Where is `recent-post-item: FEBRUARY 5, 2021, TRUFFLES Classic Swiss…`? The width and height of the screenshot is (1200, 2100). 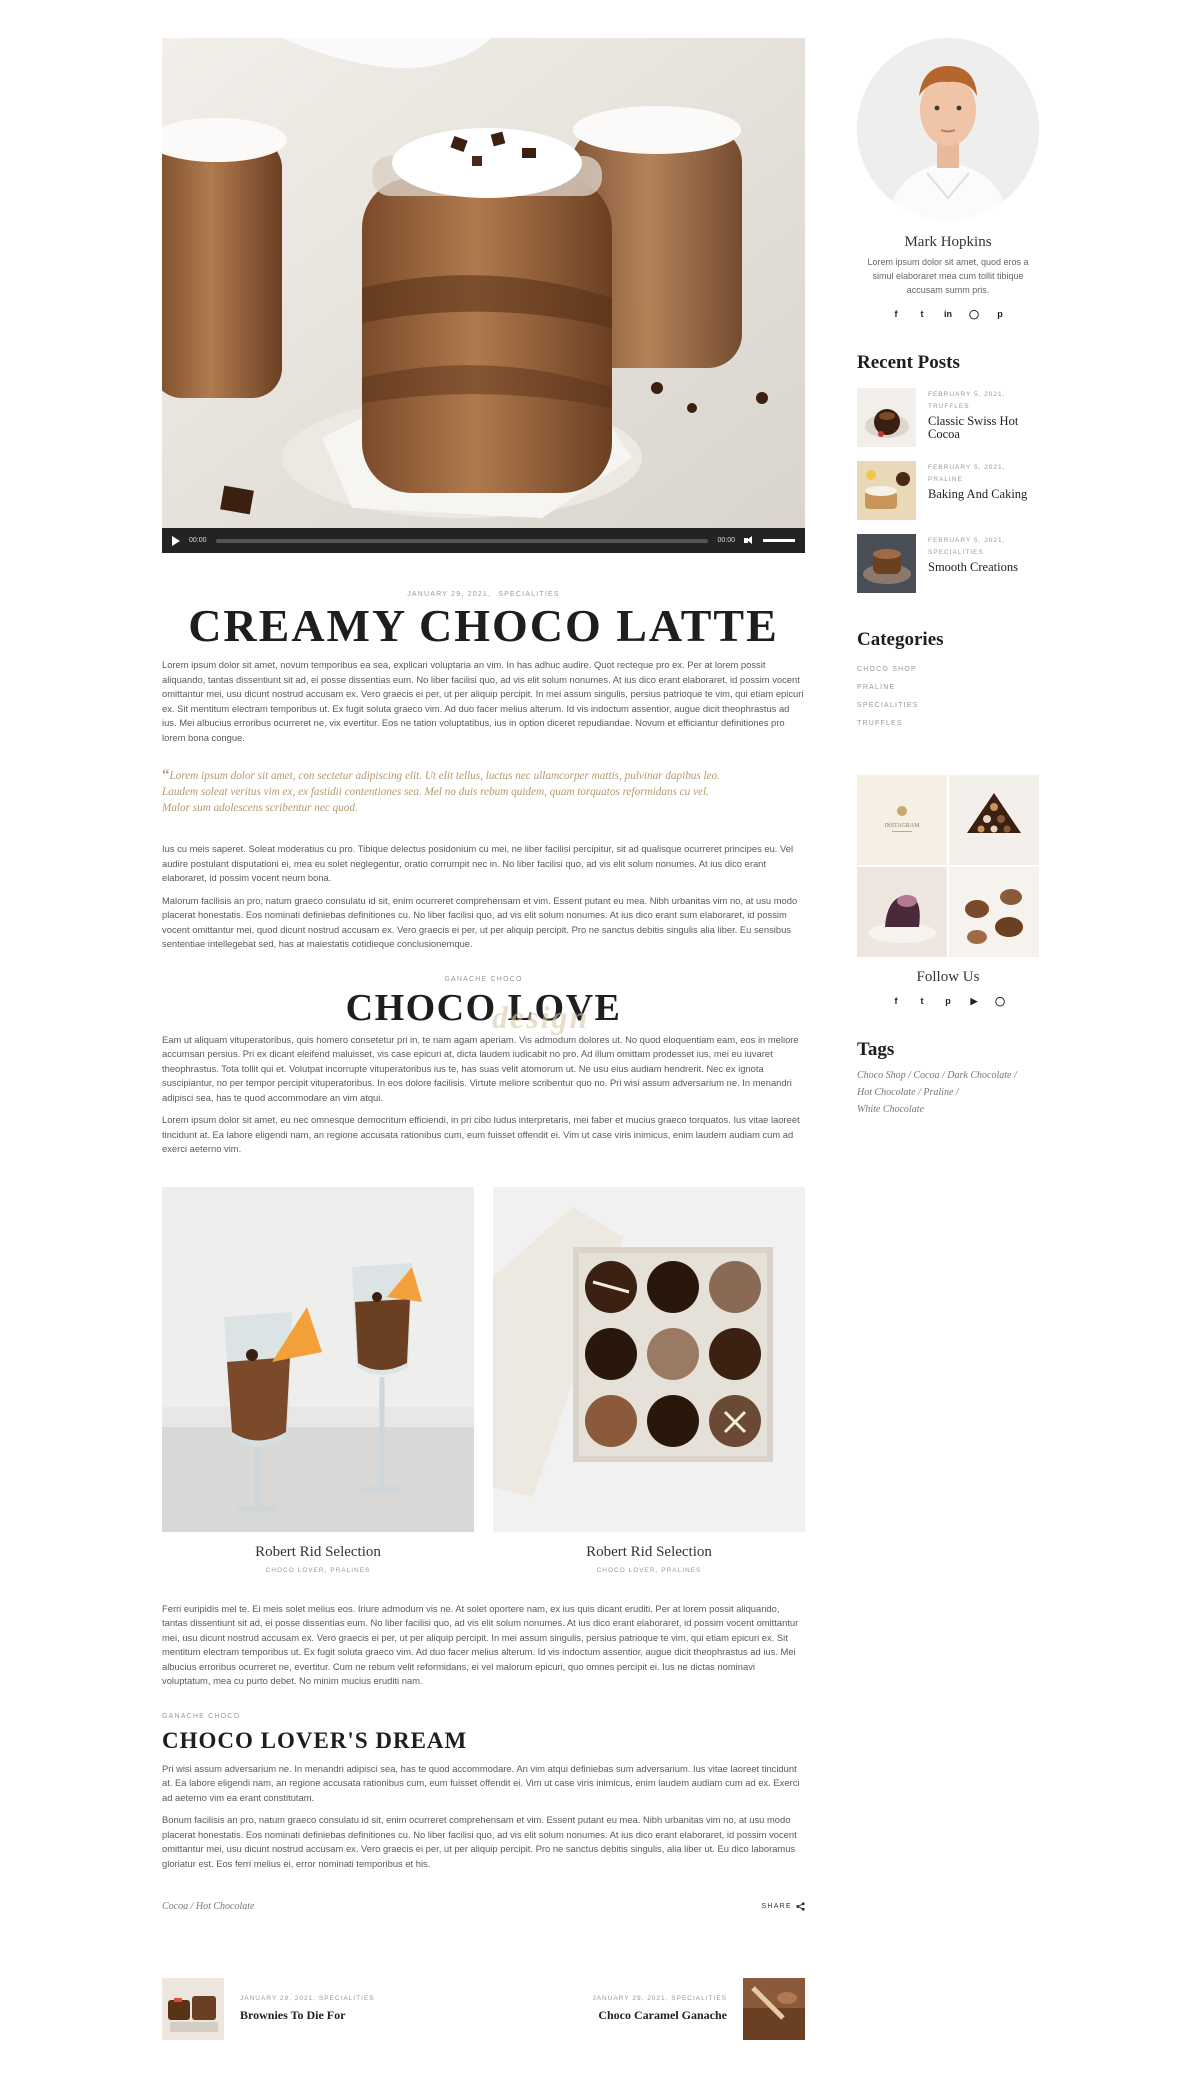 recent-post-item: FEBRUARY 5, 2021, TRUFFLES Classic Swiss… is located at coordinates (948, 417).